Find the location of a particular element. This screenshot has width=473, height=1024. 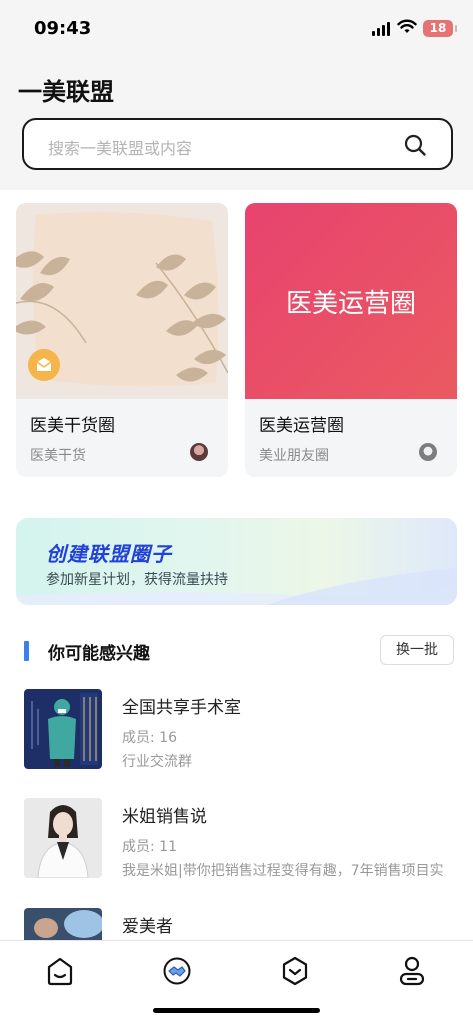

banner-title: 创建联盟圈子 is located at coordinates (109, 554).